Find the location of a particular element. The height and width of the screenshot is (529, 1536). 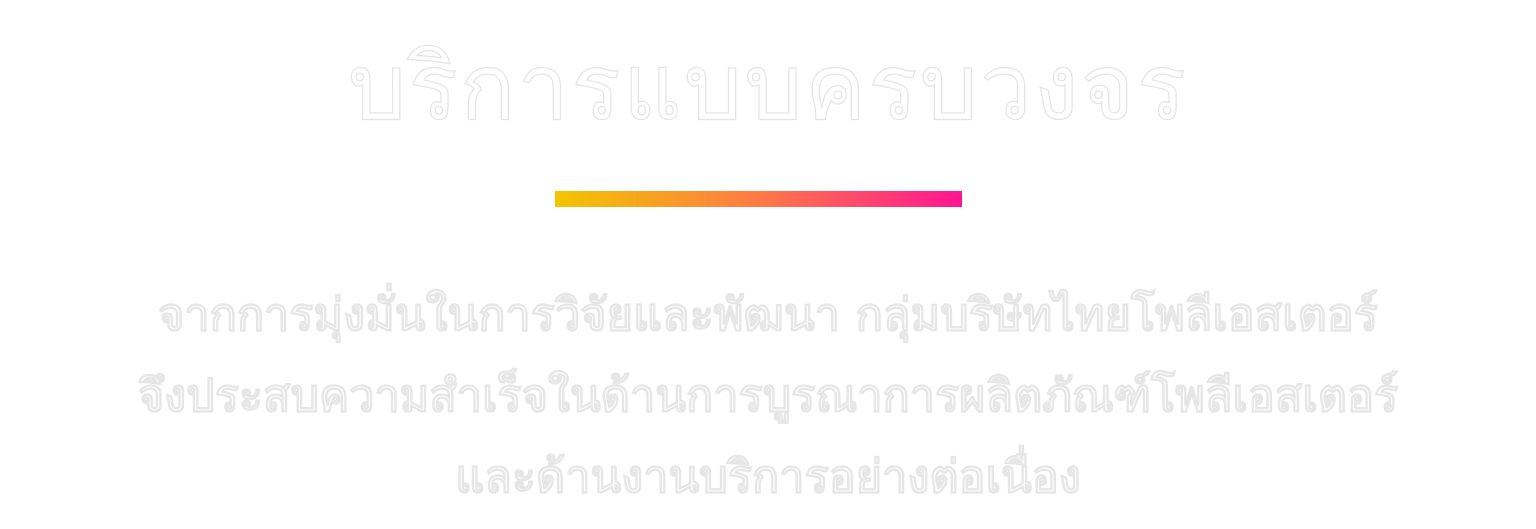

page-title: บริการแบบครบวงจร is located at coordinates (767, 87).